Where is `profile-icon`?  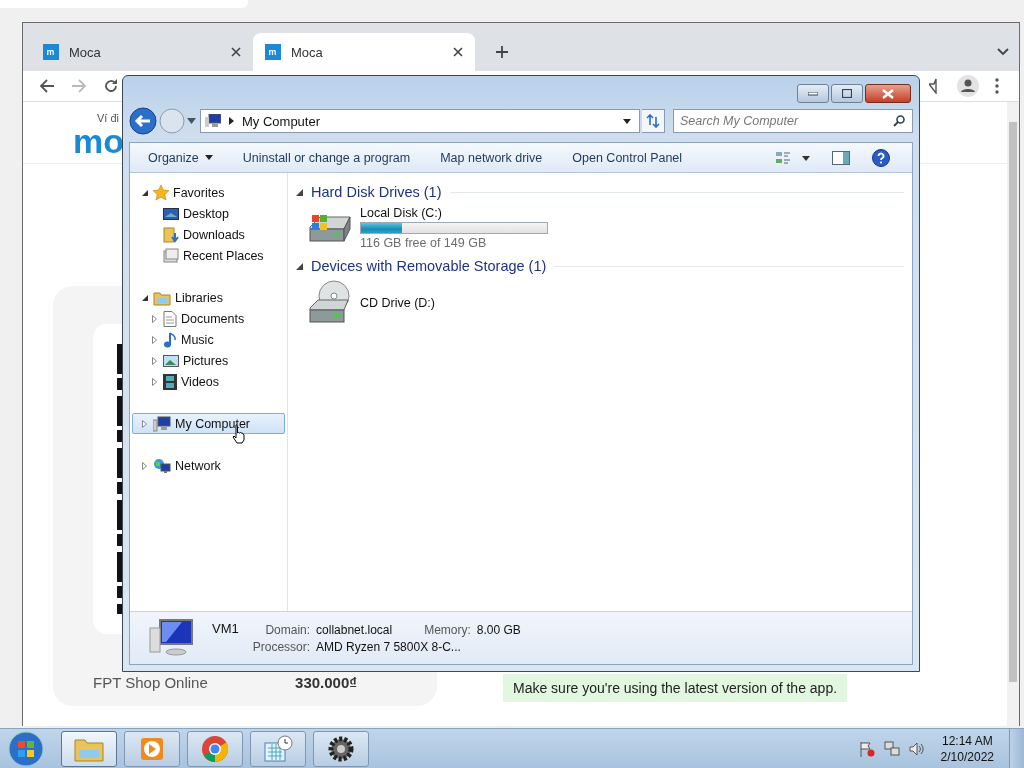
profile-icon is located at coordinates (968, 86).